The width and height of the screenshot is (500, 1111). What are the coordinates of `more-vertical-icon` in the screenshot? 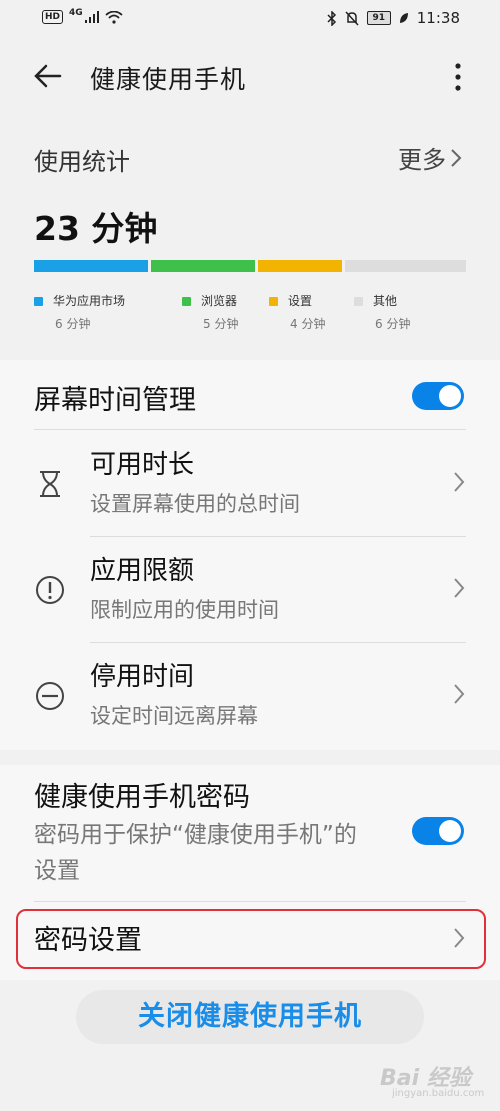 It's located at (458, 77).